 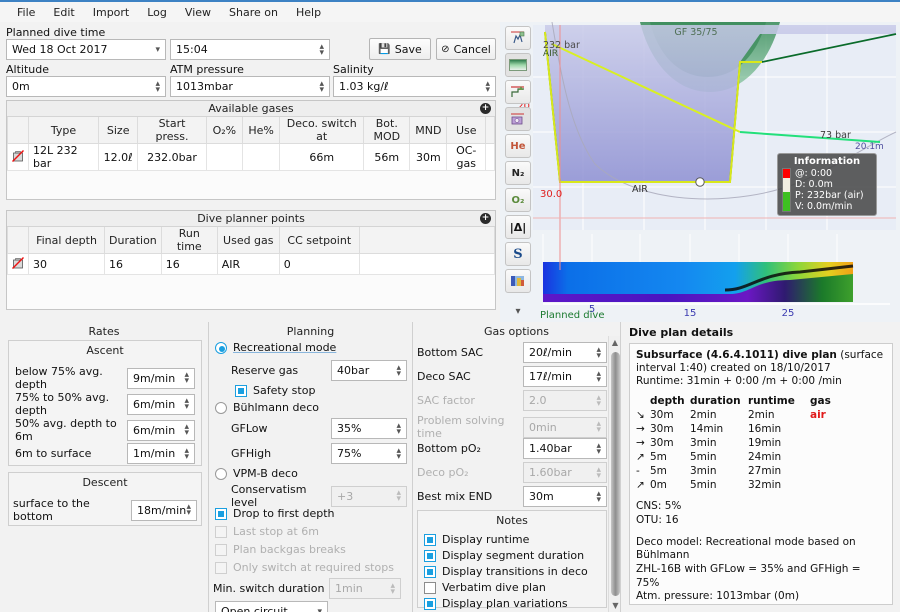 I want to click on note-display-plan-variations-row: Display plan variations, so click(x=496, y=603).